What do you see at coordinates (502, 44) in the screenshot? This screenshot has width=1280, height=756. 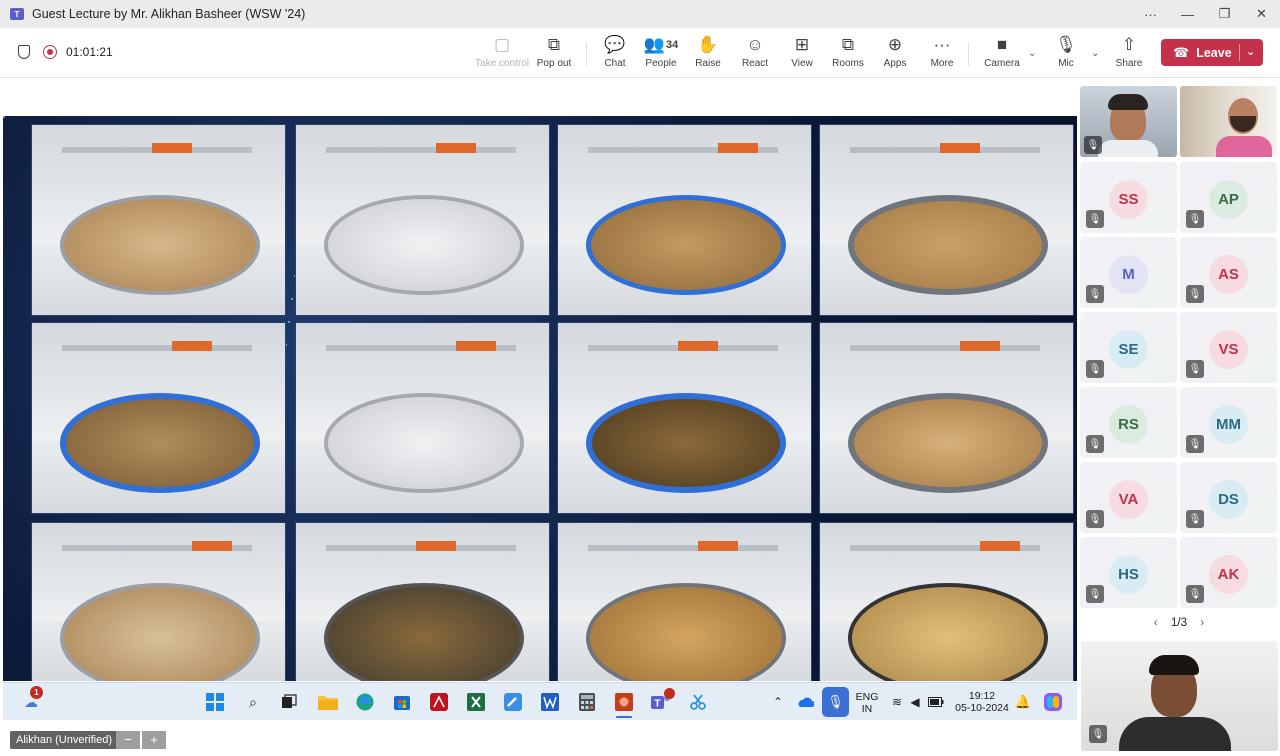 I see `take-control-icon: ▢` at bounding box center [502, 44].